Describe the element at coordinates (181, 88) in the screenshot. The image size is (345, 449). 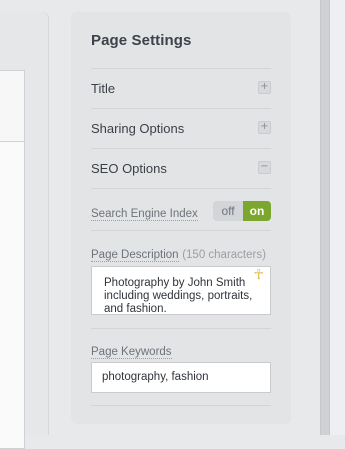
I see `section-title: Title +` at that location.